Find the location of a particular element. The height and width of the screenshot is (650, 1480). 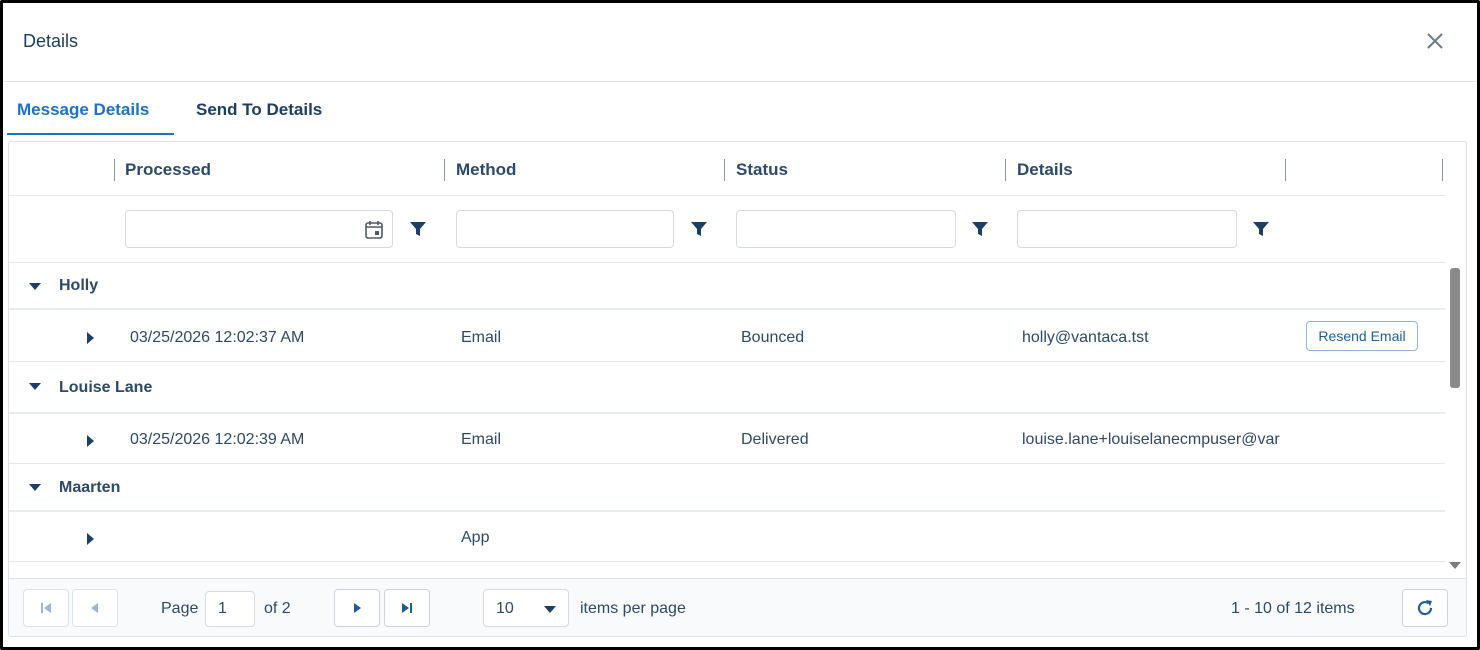

last-page-button is located at coordinates (407, 608).